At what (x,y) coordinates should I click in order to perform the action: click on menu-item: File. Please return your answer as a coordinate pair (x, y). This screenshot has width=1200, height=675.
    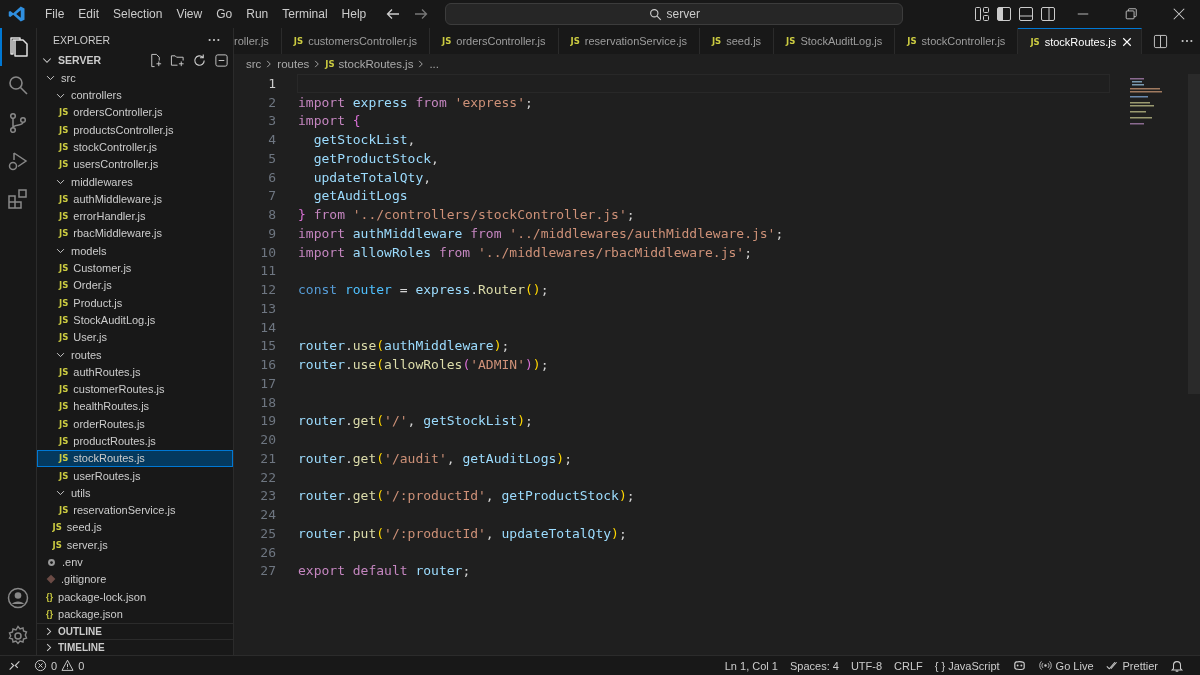
    Looking at the image, I should click on (55, 14).